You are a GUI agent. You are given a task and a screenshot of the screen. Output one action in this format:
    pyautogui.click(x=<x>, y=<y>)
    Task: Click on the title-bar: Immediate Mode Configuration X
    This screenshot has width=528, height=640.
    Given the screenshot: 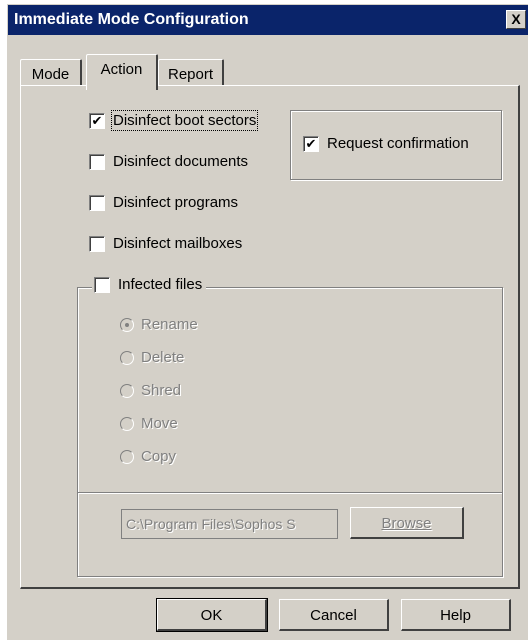 What is the action you would take?
    pyautogui.click(x=268, y=20)
    